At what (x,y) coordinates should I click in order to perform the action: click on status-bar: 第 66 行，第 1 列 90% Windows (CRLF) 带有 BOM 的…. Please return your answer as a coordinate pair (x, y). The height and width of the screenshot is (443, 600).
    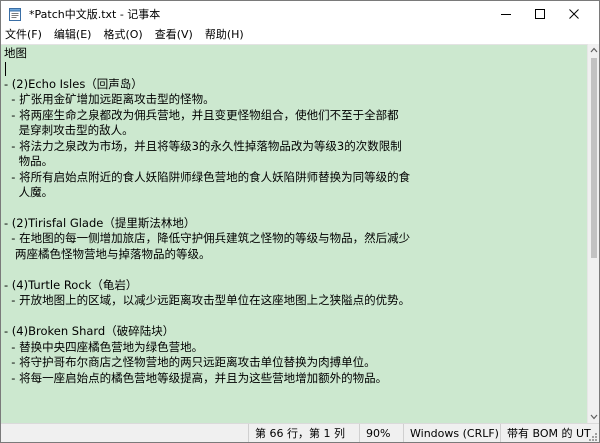
    Looking at the image, I should click on (300, 432).